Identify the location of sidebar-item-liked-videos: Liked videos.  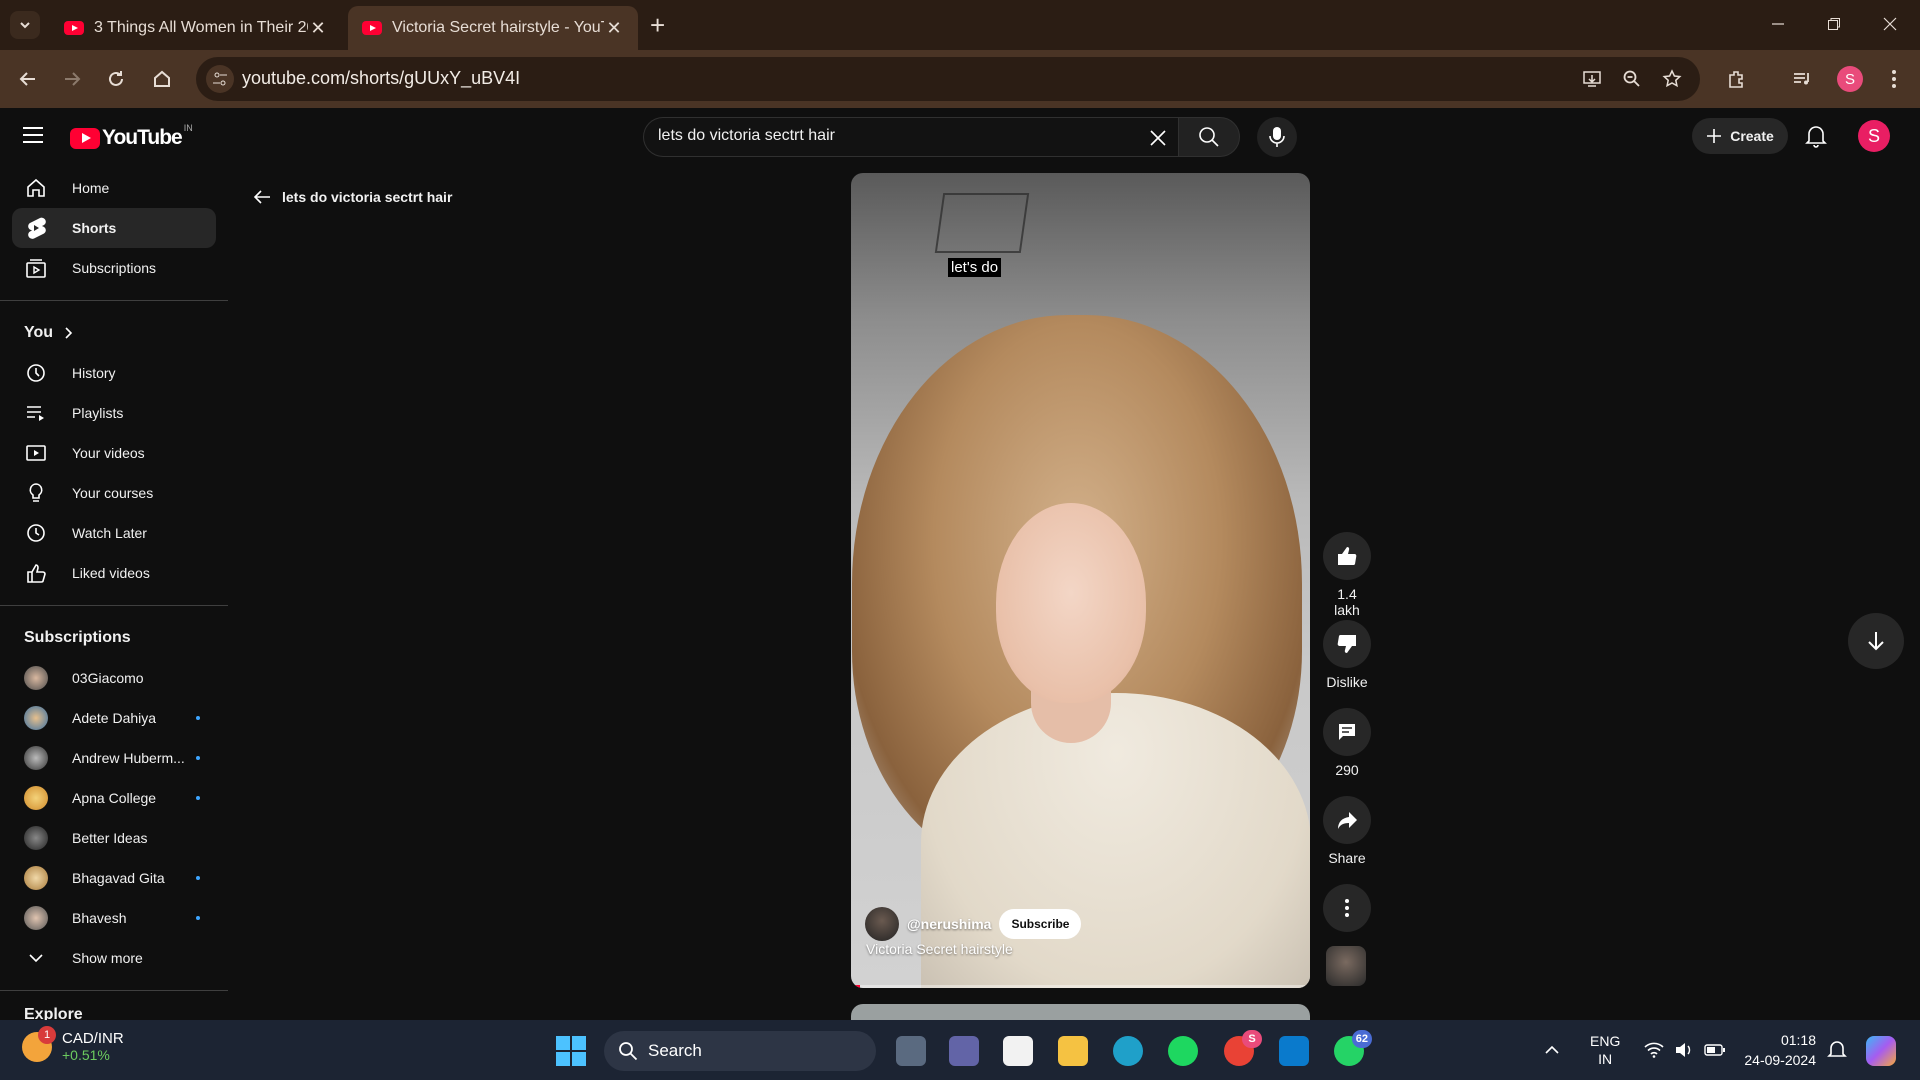
(114, 573).